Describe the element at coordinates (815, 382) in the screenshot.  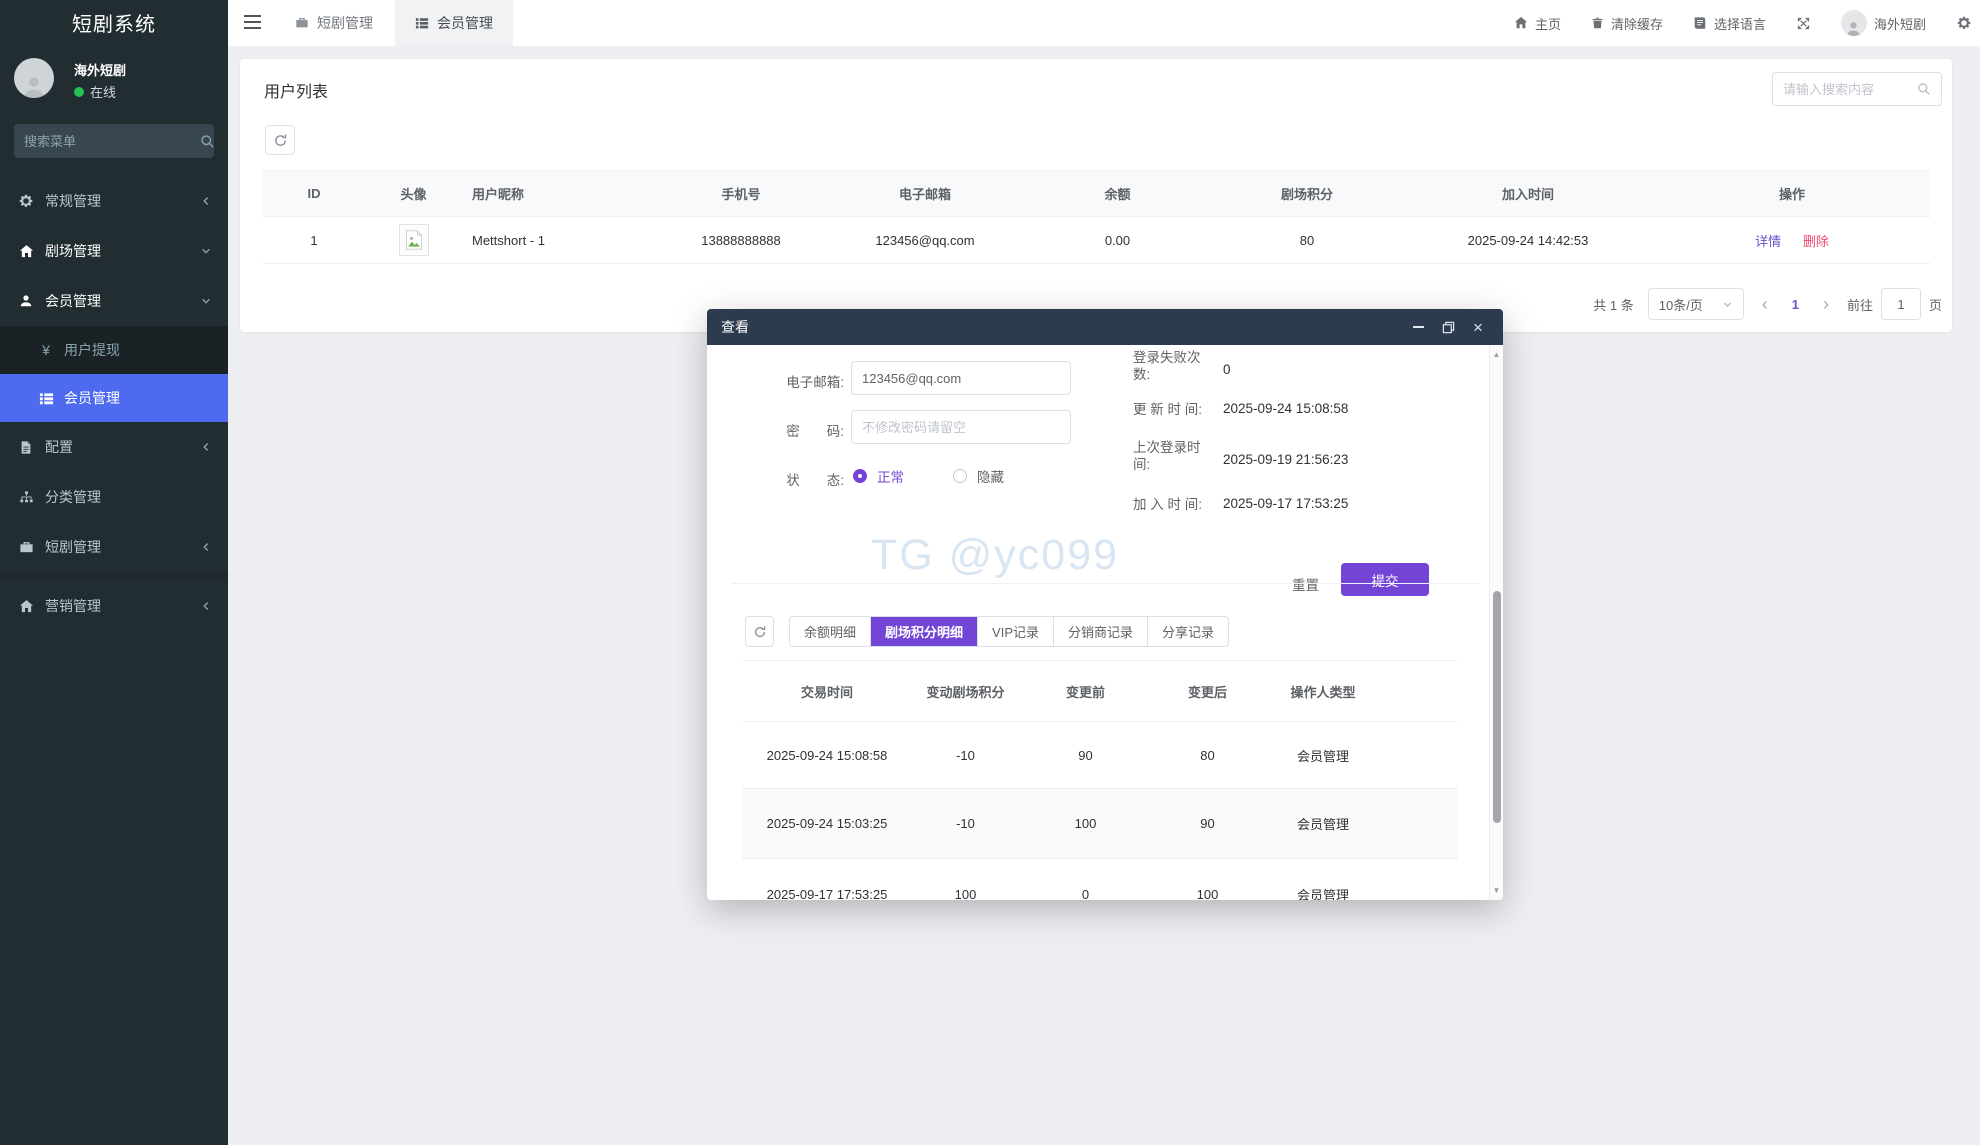
I see `email-label: 电子邮箱:` at that location.